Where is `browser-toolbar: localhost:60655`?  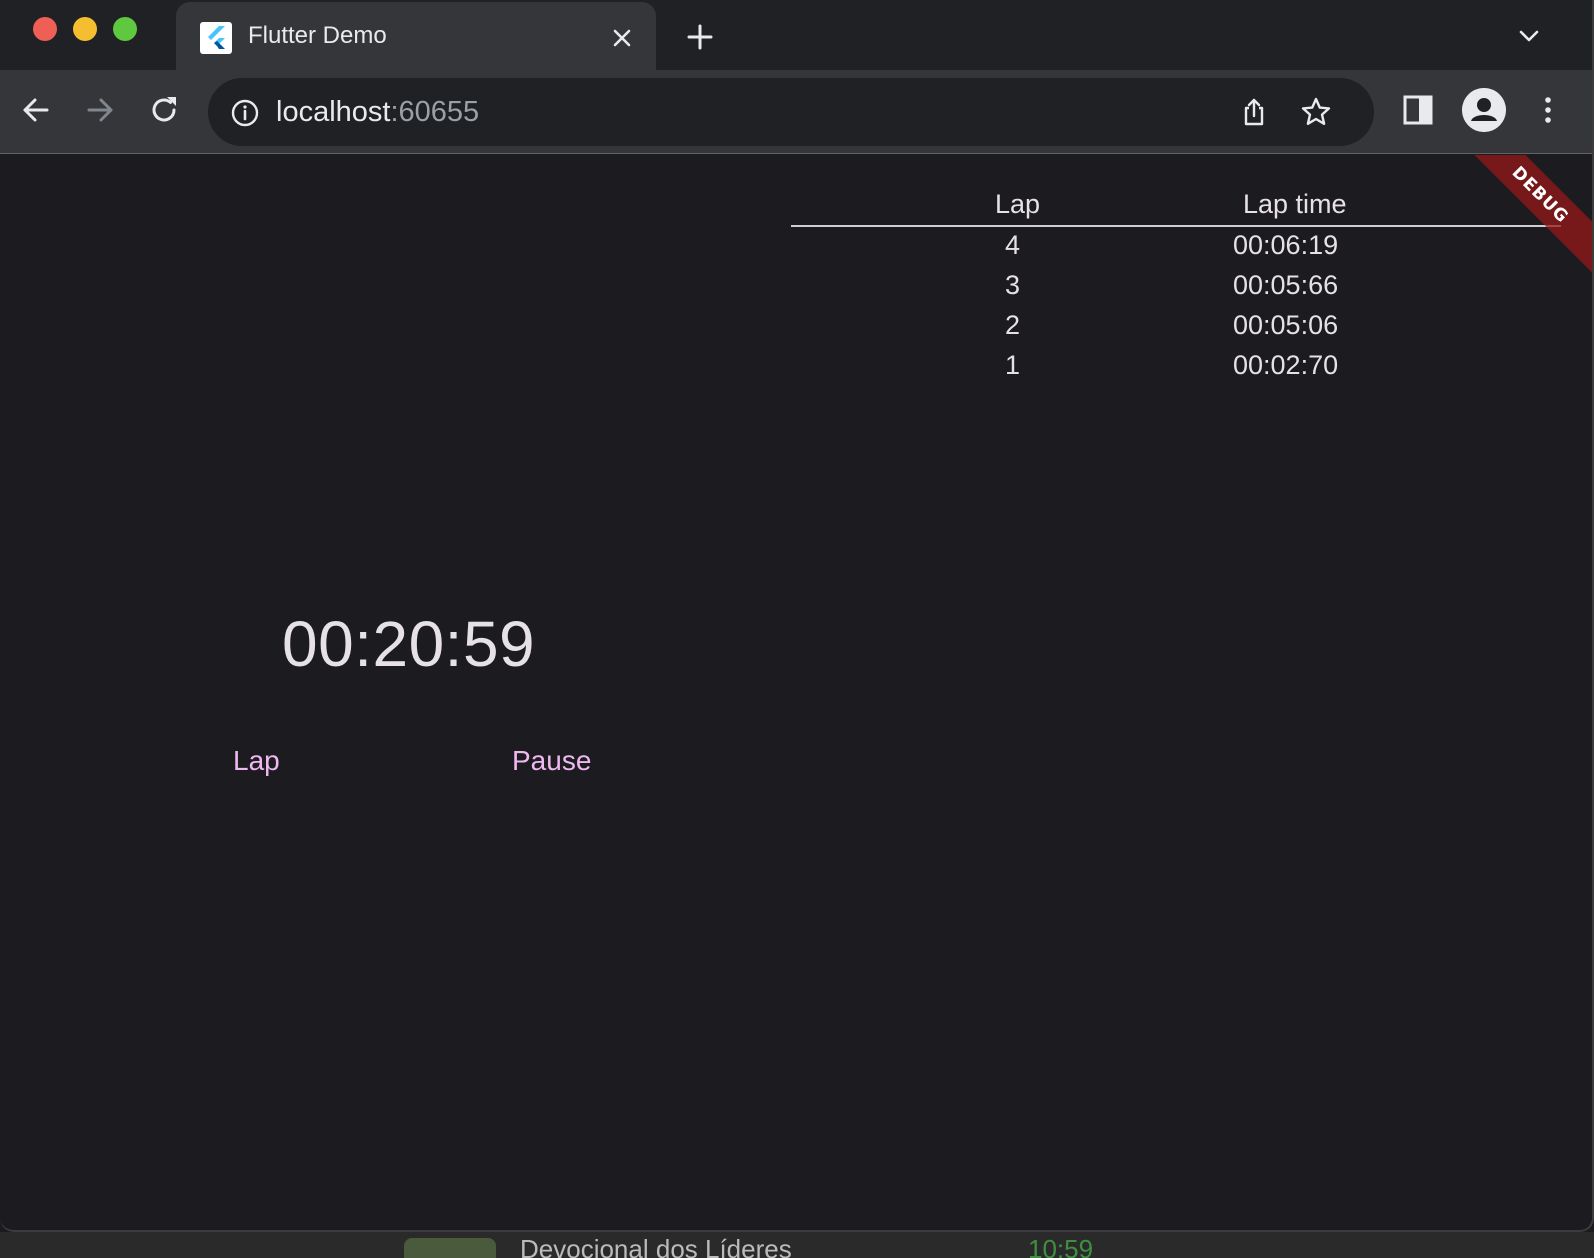 browser-toolbar: localhost:60655 is located at coordinates (797, 112).